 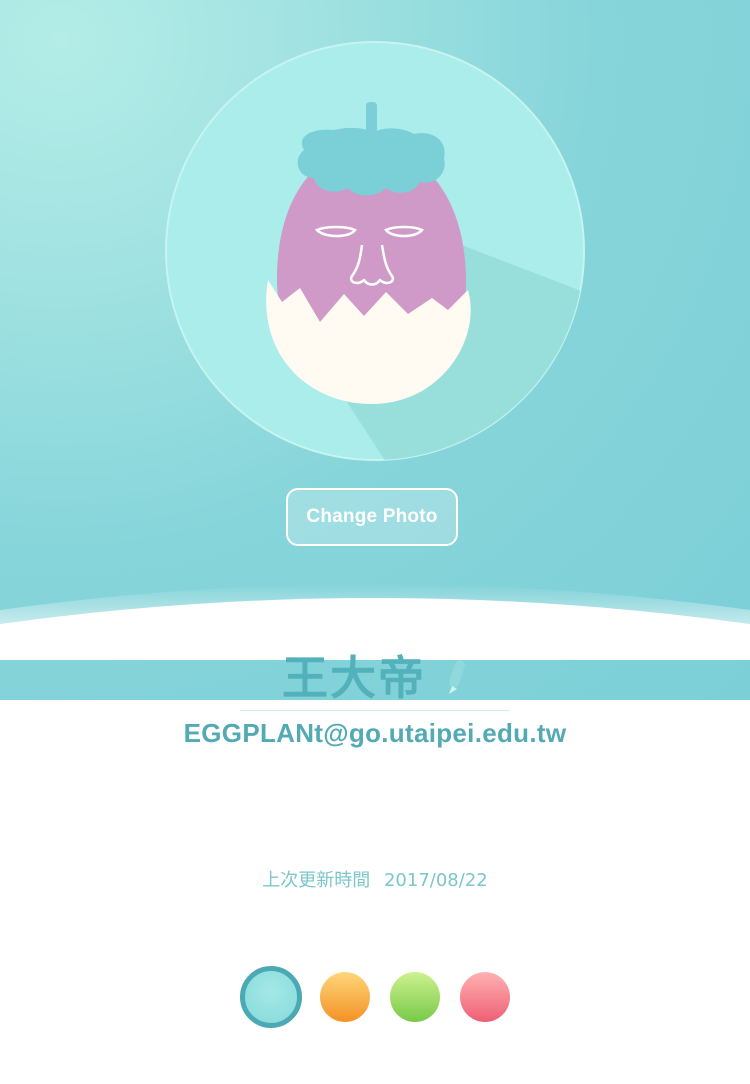 What do you see at coordinates (485, 997) in the screenshot?
I see `theme-swatch-pink` at bounding box center [485, 997].